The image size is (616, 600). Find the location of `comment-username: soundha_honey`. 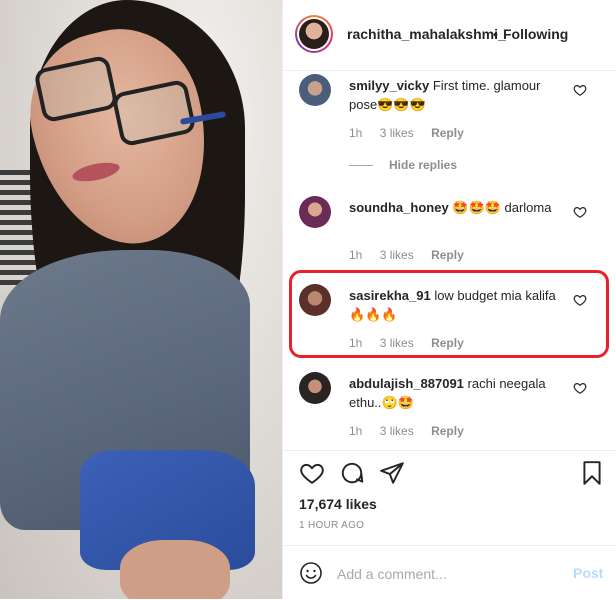

comment-username: soundha_honey is located at coordinates (399, 207).